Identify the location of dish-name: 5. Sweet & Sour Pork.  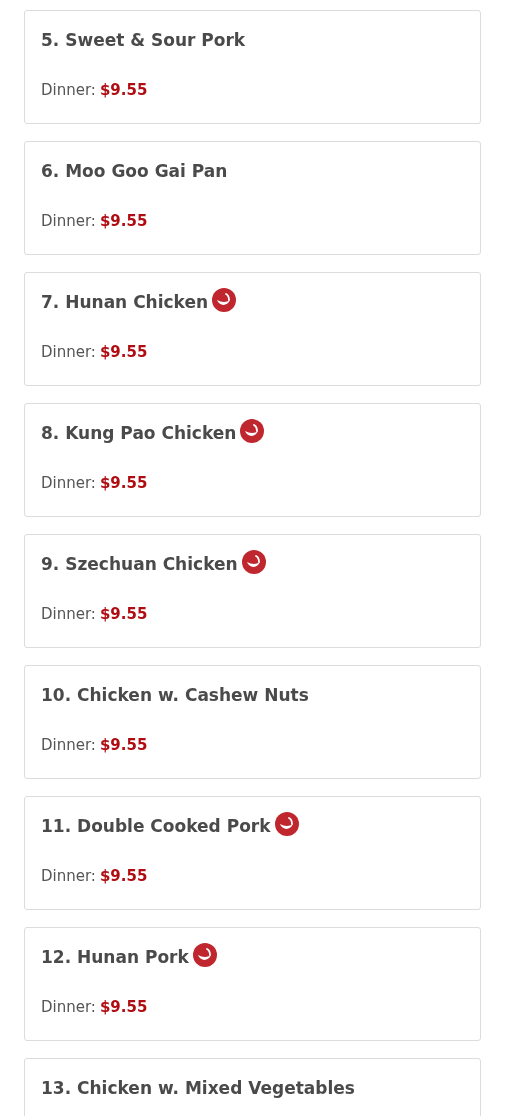
(143, 41).